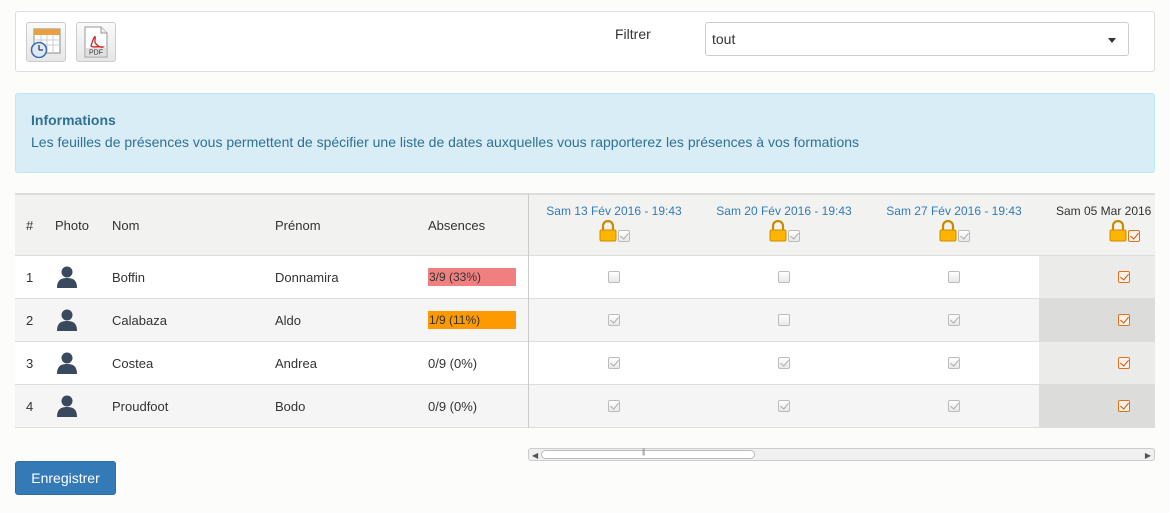 Image resolution: width=1170 pixels, height=513 pixels. I want to click on student-last-name: Calabaza, so click(139, 320).